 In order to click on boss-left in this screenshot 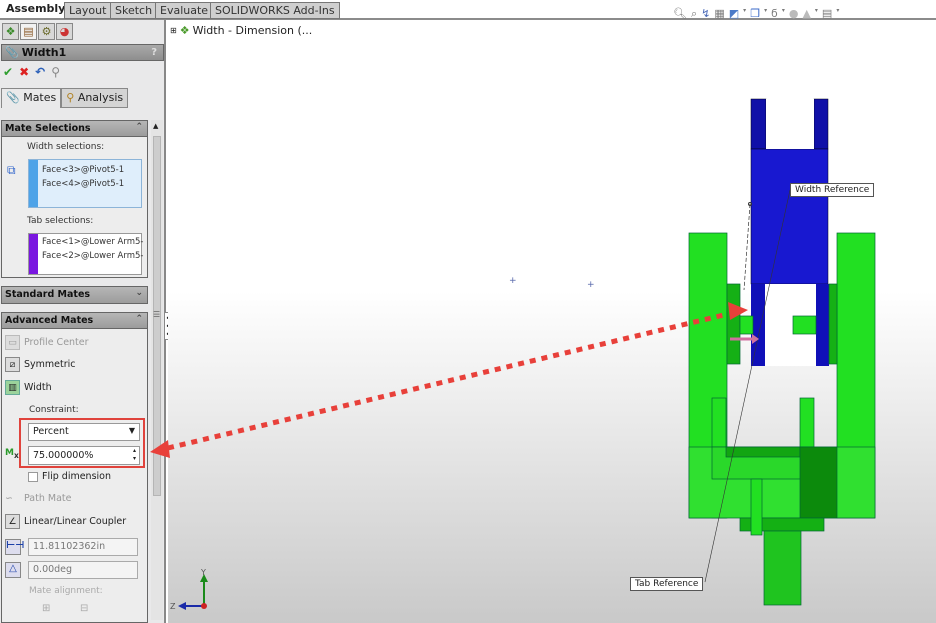, I will do `click(733, 324)`.